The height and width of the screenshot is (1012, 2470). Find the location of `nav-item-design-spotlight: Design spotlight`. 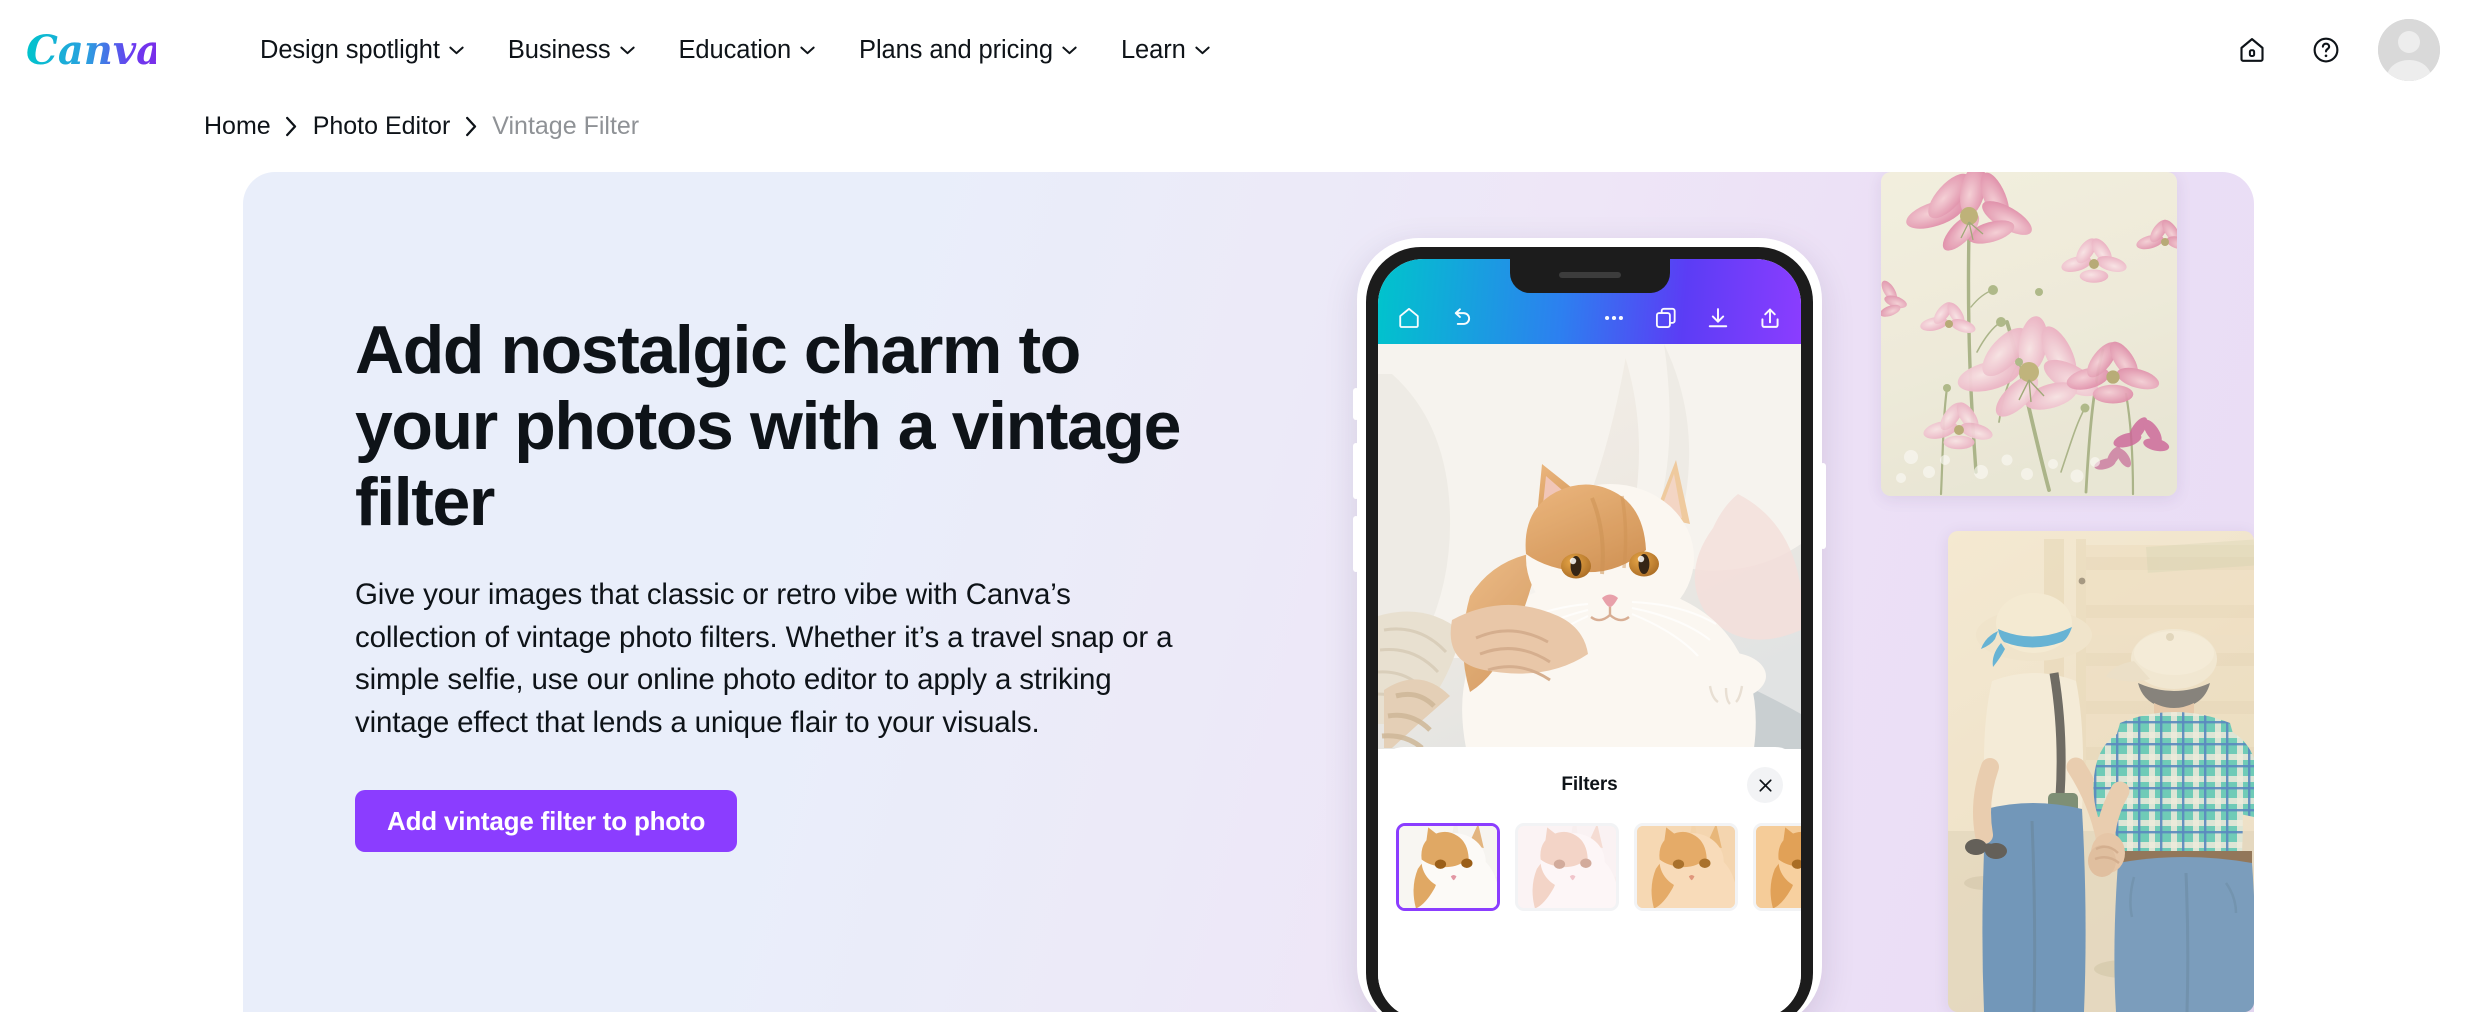

nav-item-design-spotlight: Design spotlight is located at coordinates (362, 50).